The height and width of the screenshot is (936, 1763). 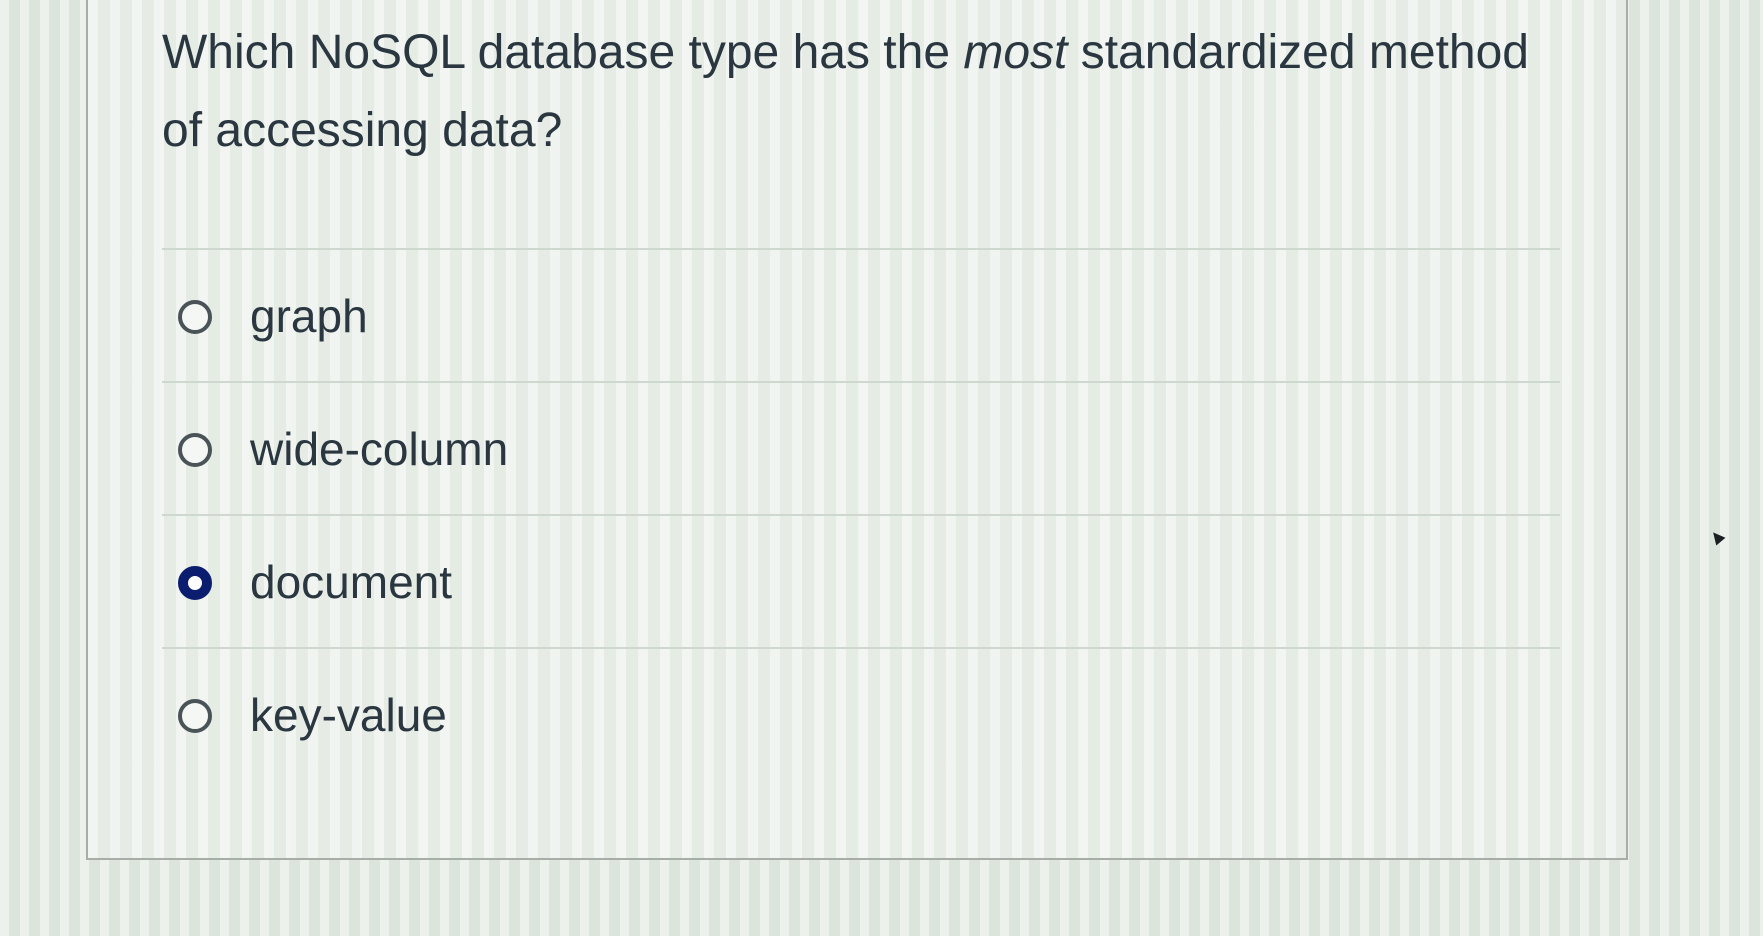 What do you see at coordinates (195, 583) in the screenshot?
I see `radio-button-document` at bounding box center [195, 583].